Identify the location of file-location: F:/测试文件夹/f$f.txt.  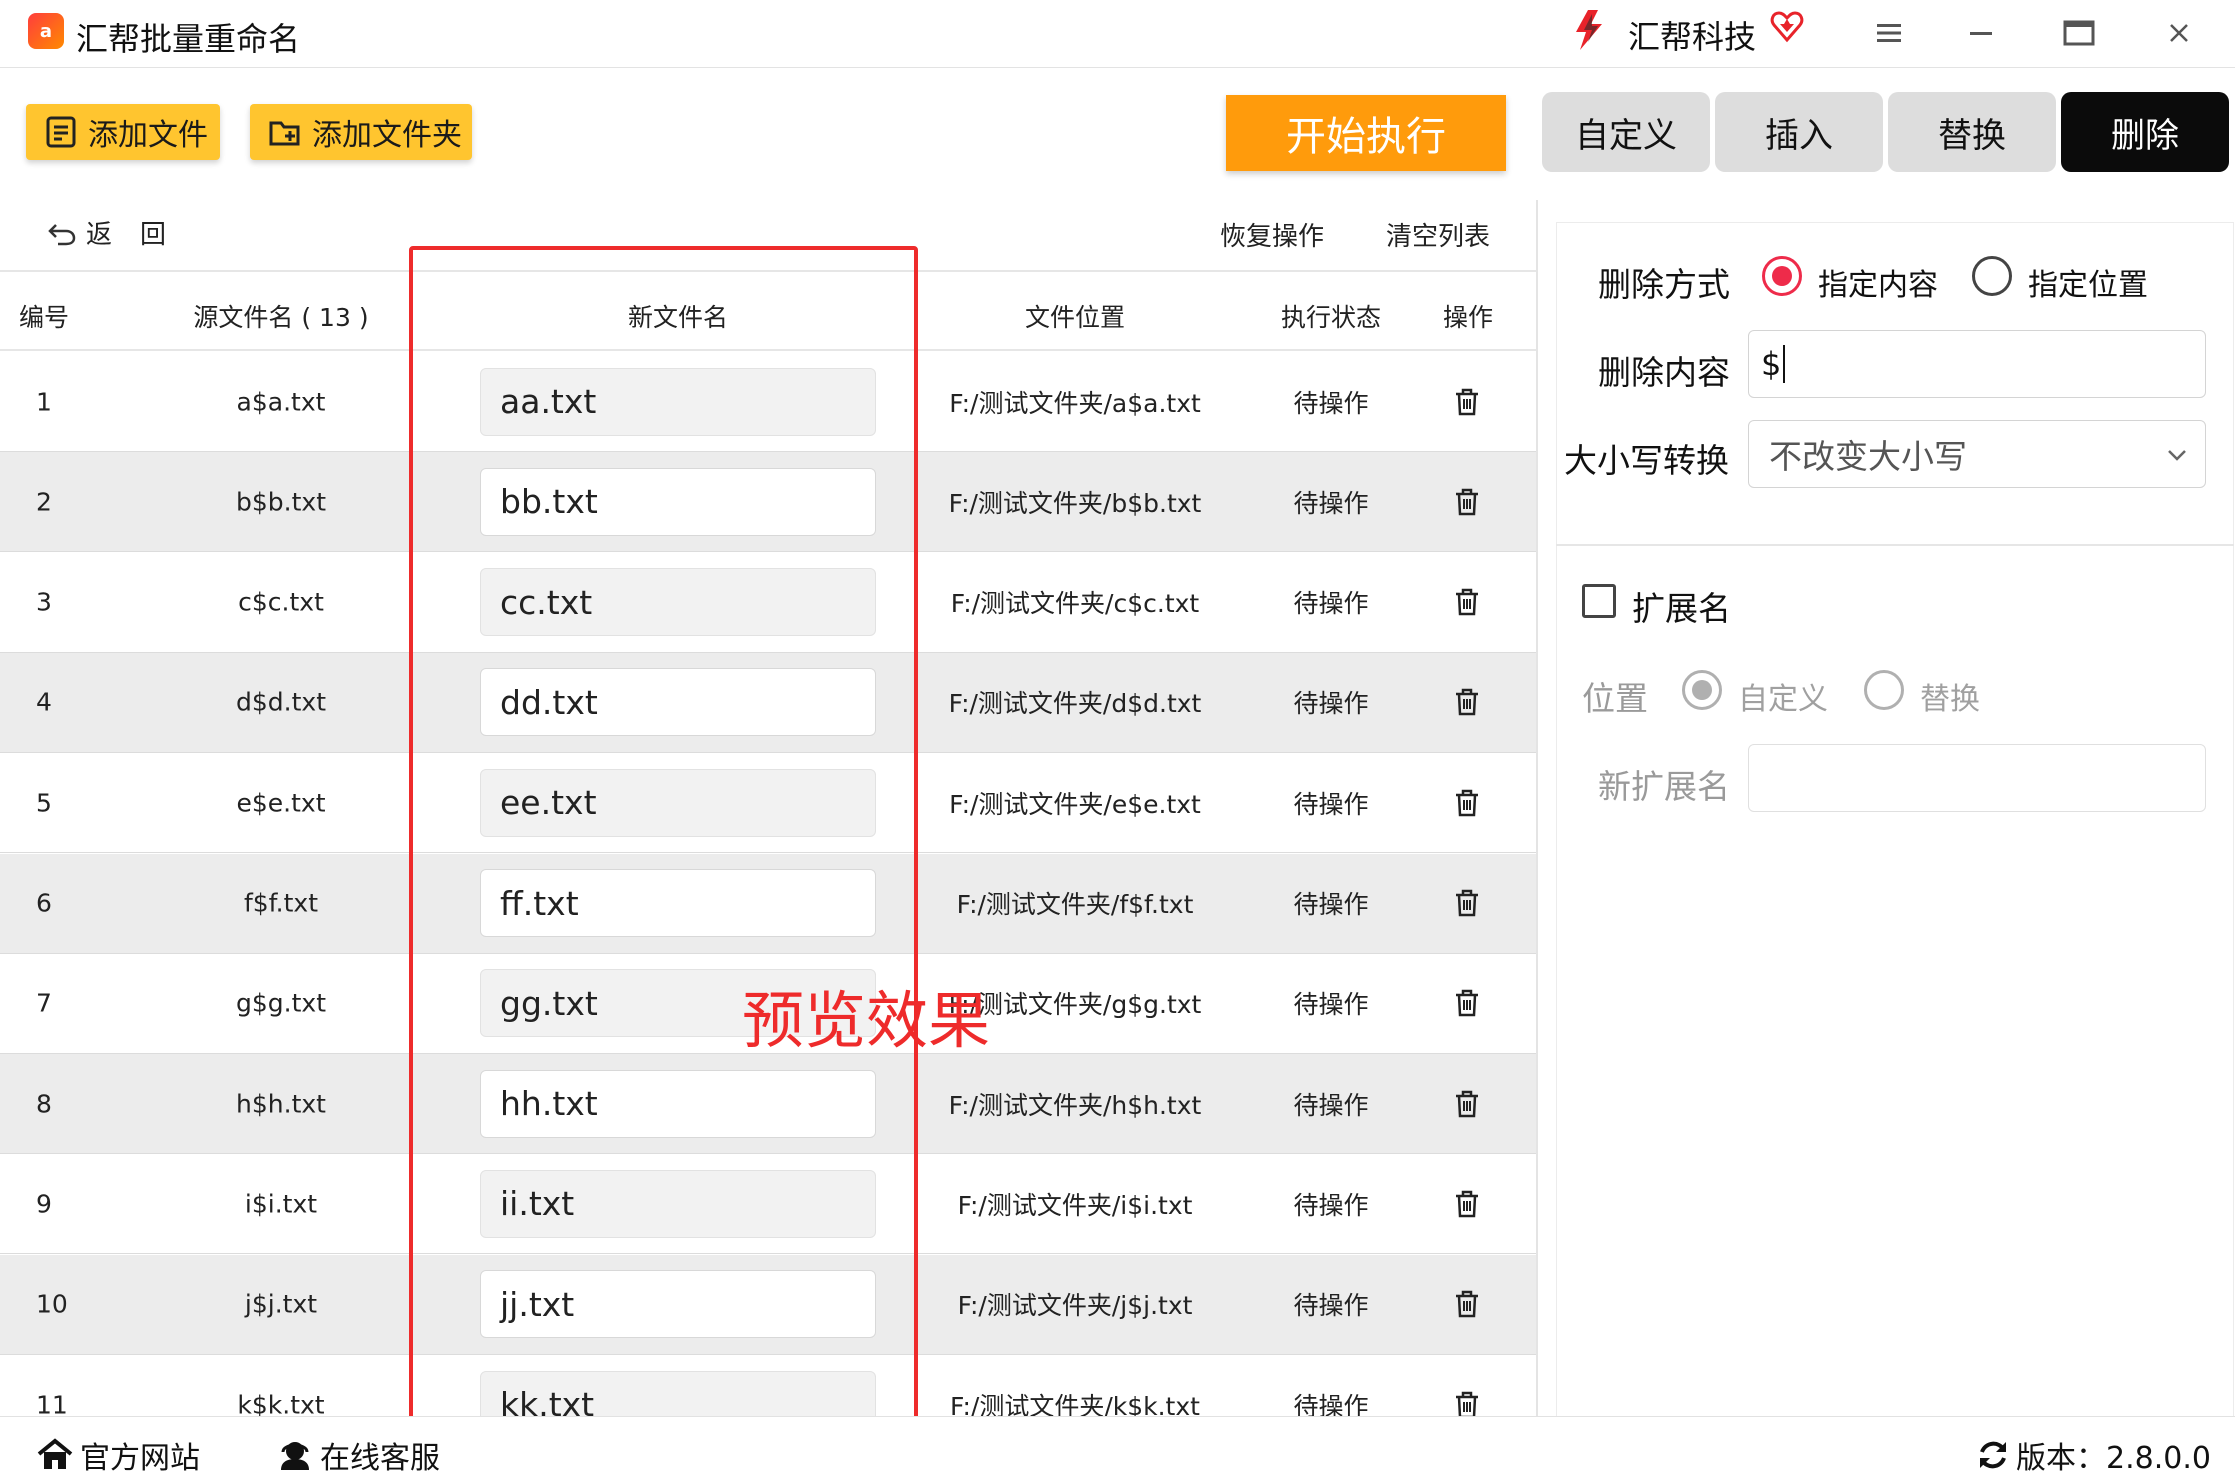
(1075, 904).